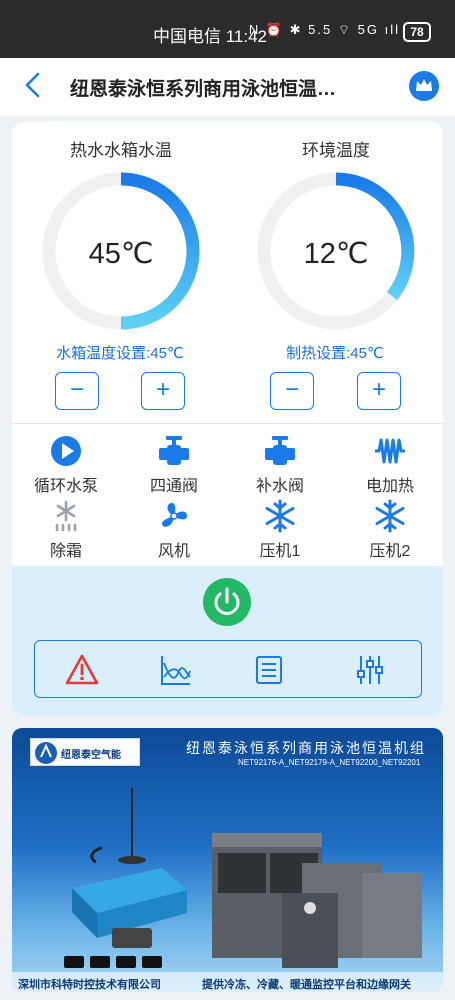  I want to click on trend-chart-icon, so click(176, 670).